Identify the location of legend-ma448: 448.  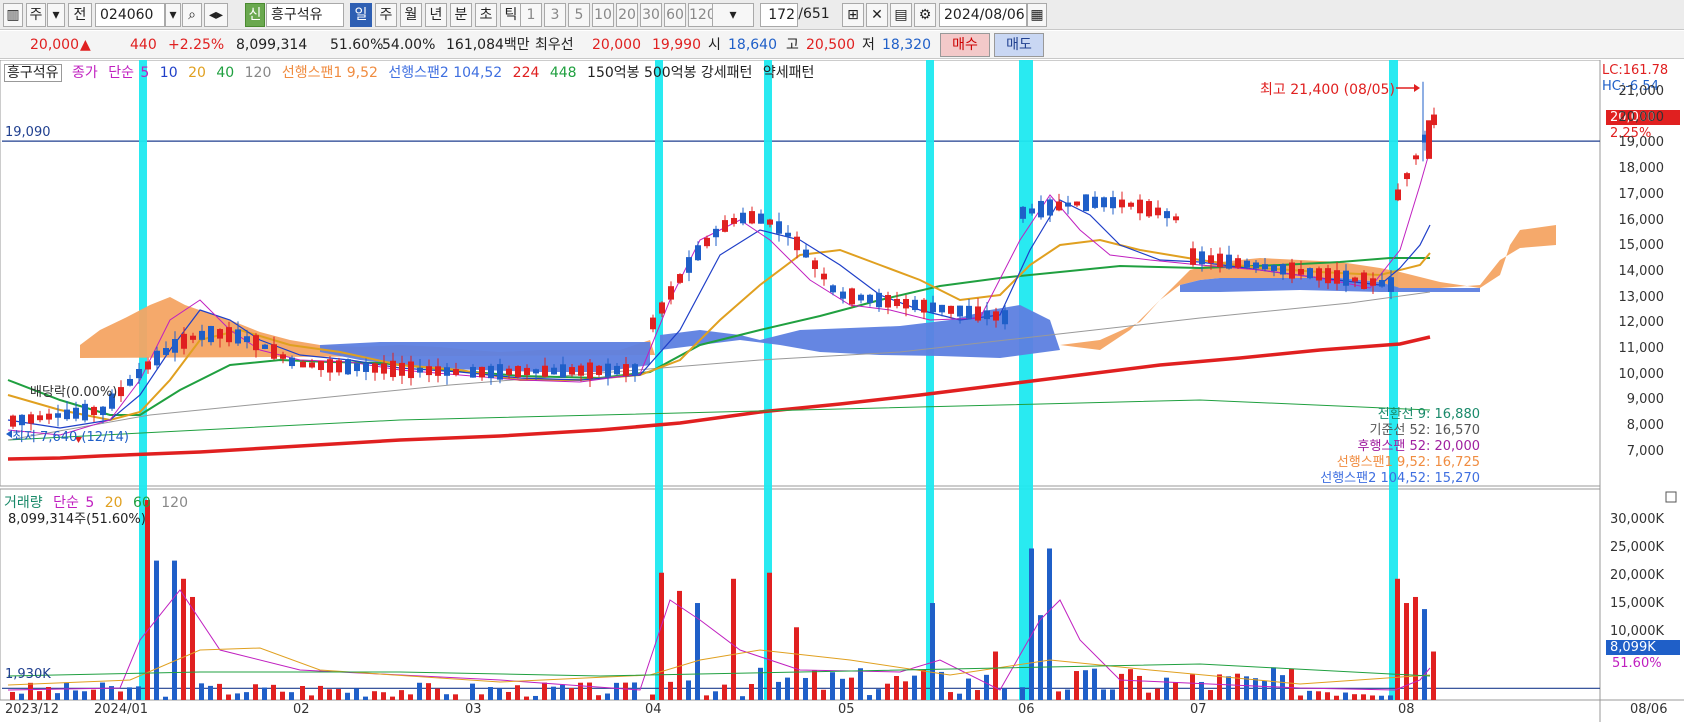
(563, 73).